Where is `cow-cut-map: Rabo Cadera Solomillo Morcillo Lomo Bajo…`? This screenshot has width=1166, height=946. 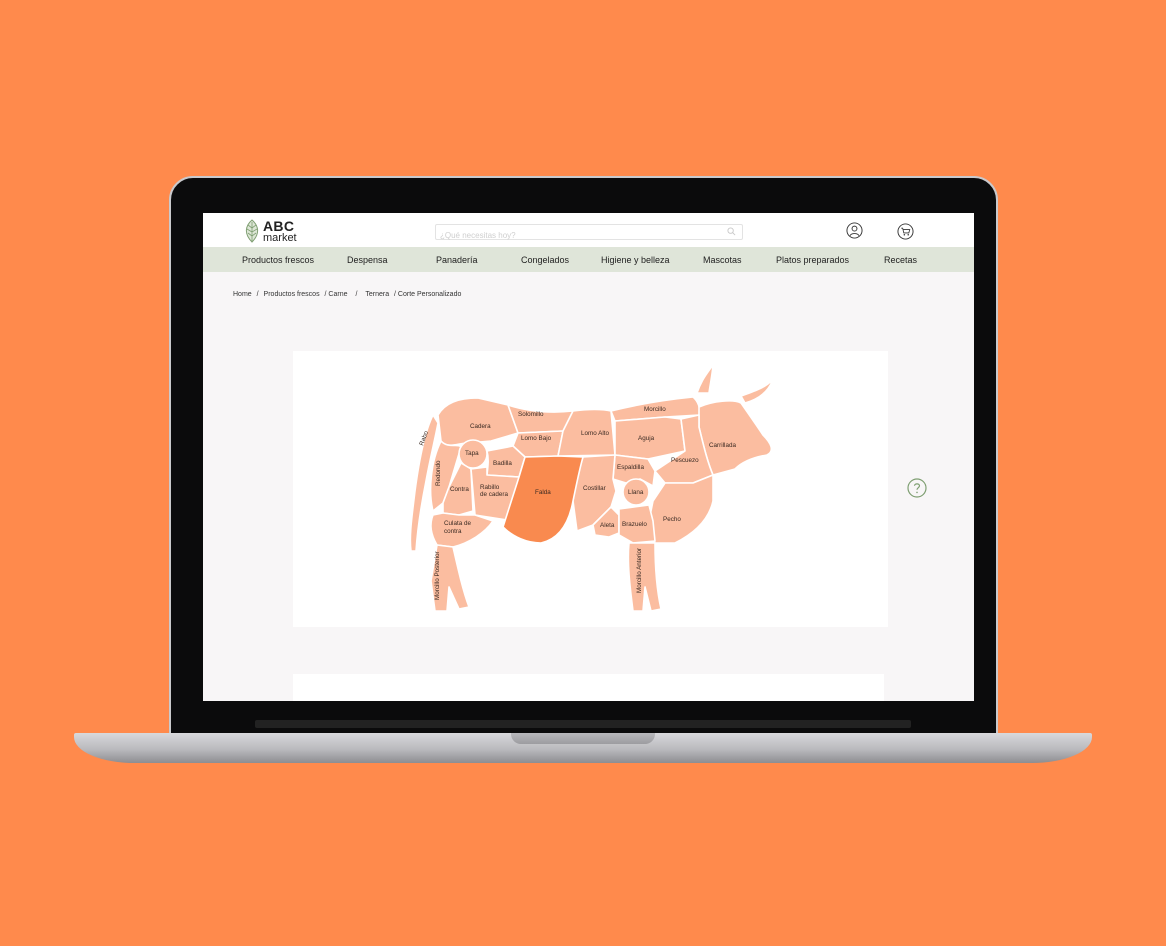
cow-cut-map: Rabo Cadera Solomillo Morcillo Lomo Bajo… is located at coordinates (591, 488).